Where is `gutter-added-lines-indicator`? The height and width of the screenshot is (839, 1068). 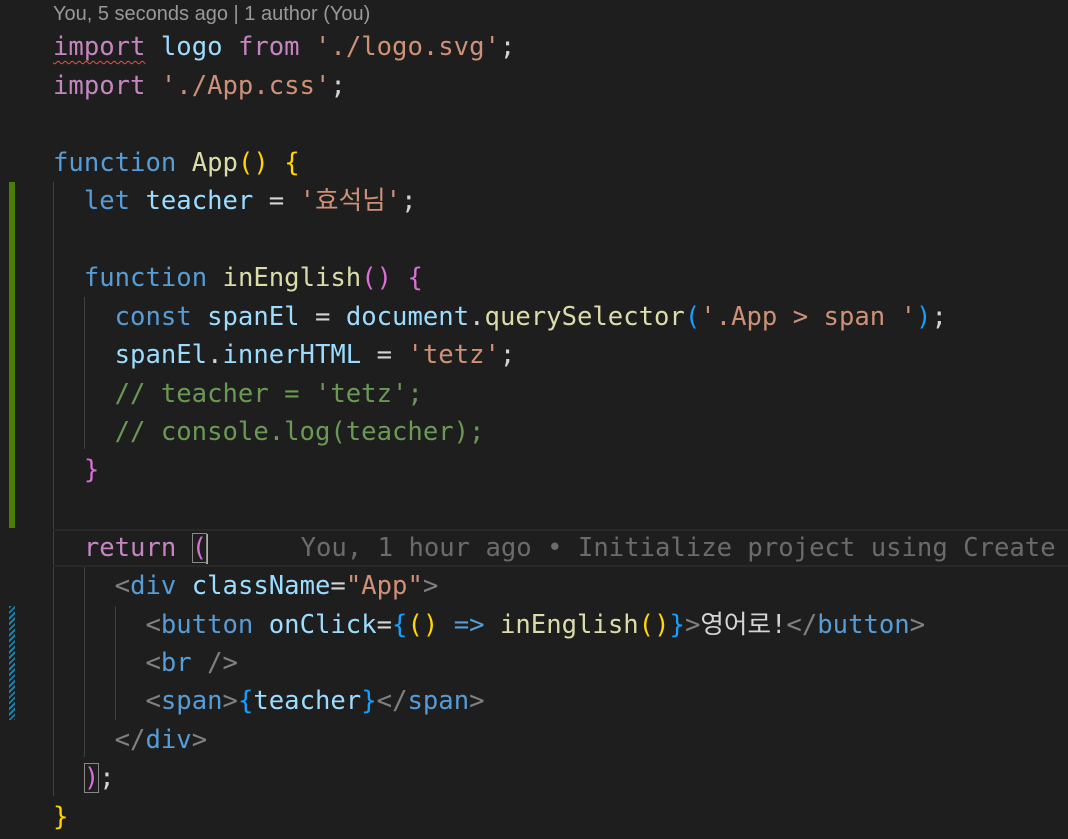 gutter-added-lines-indicator is located at coordinates (12, 355).